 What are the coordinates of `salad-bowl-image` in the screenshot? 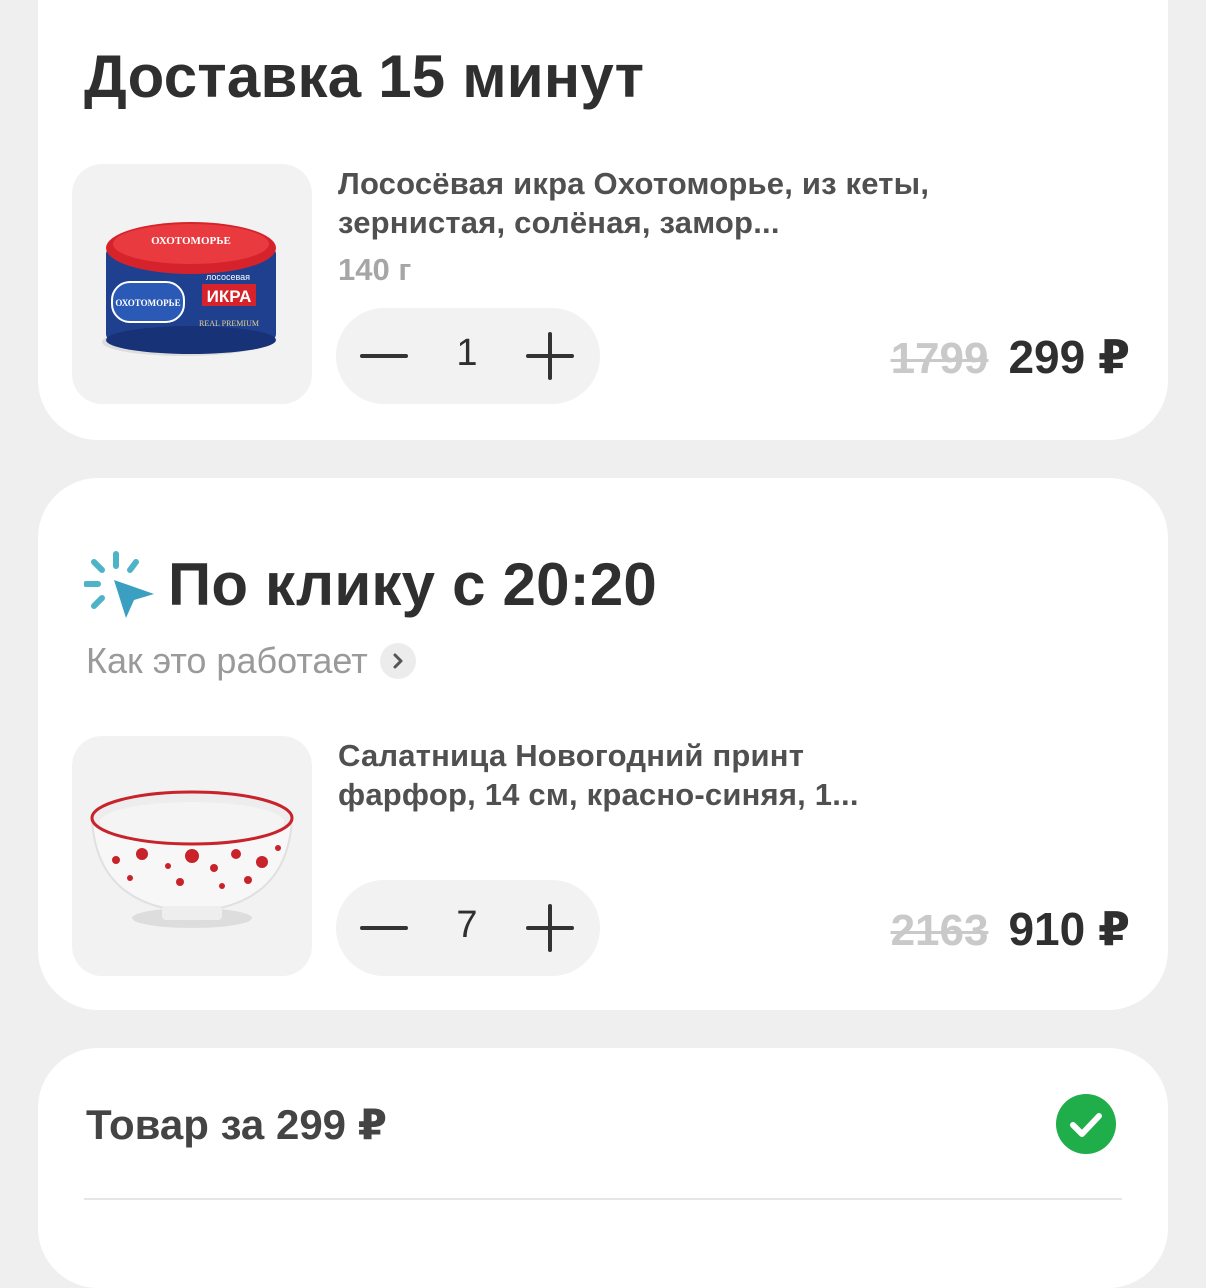 It's located at (192, 859).